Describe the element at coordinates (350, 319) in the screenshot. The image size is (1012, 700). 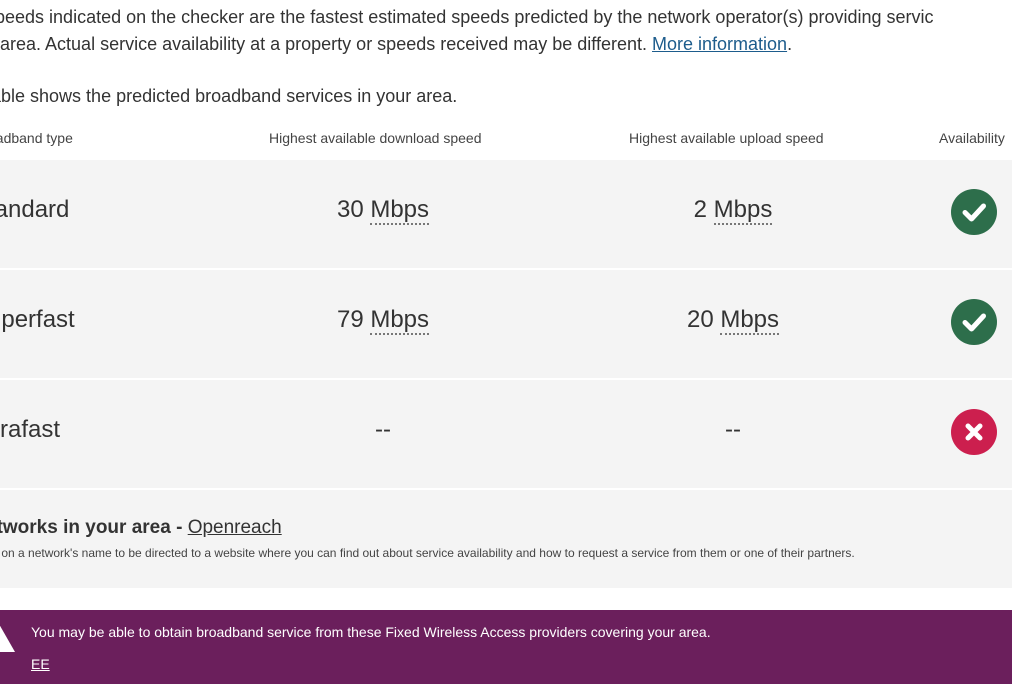
I see `download-value: 79` at that location.